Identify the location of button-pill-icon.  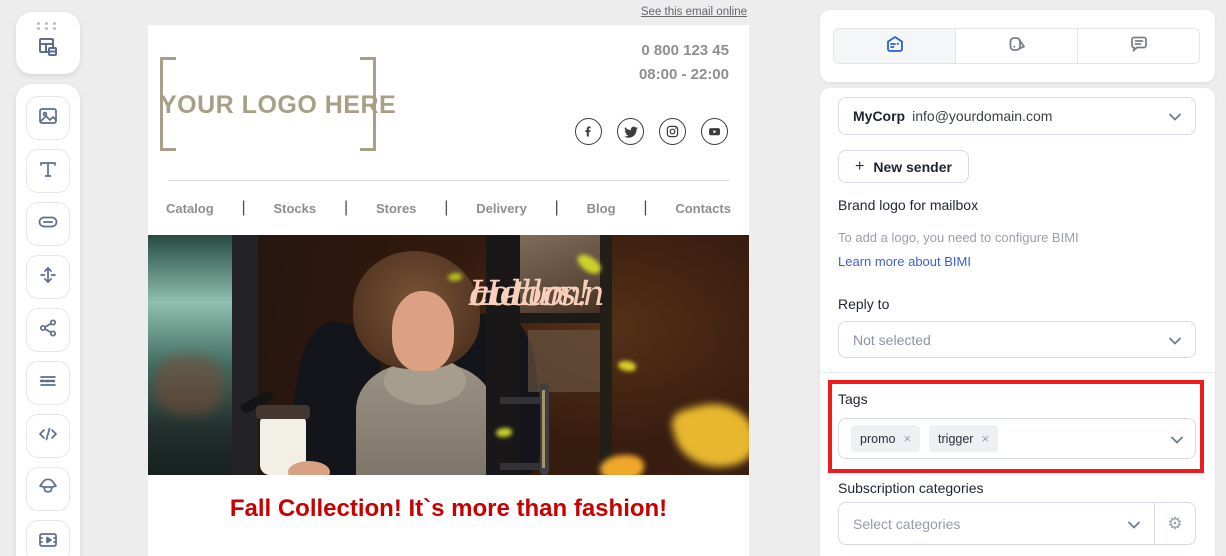
(48, 224).